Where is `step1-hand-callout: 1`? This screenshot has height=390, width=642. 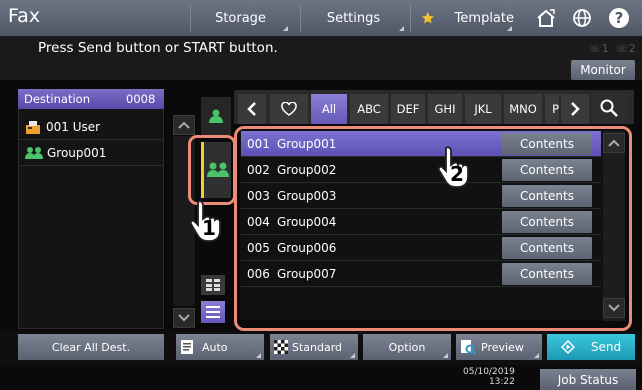 step1-hand-callout: 1 is located at coordinates (208, 222).